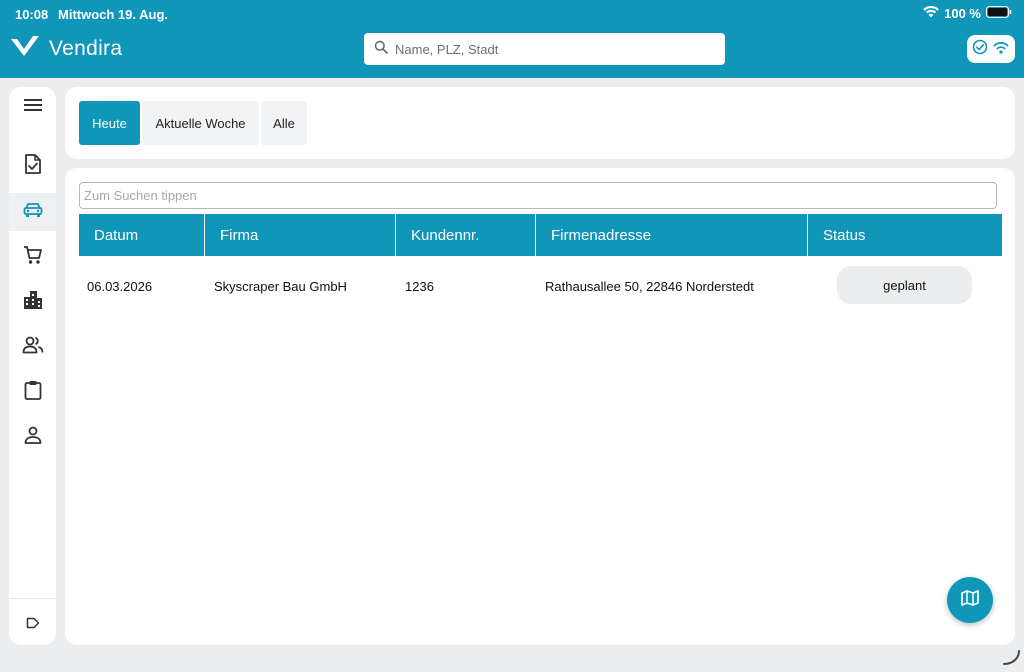 The image size is (1024, 672). Describe the element at coordinates (999, 13) in the screenshot. I see `battery-icon` at that location.